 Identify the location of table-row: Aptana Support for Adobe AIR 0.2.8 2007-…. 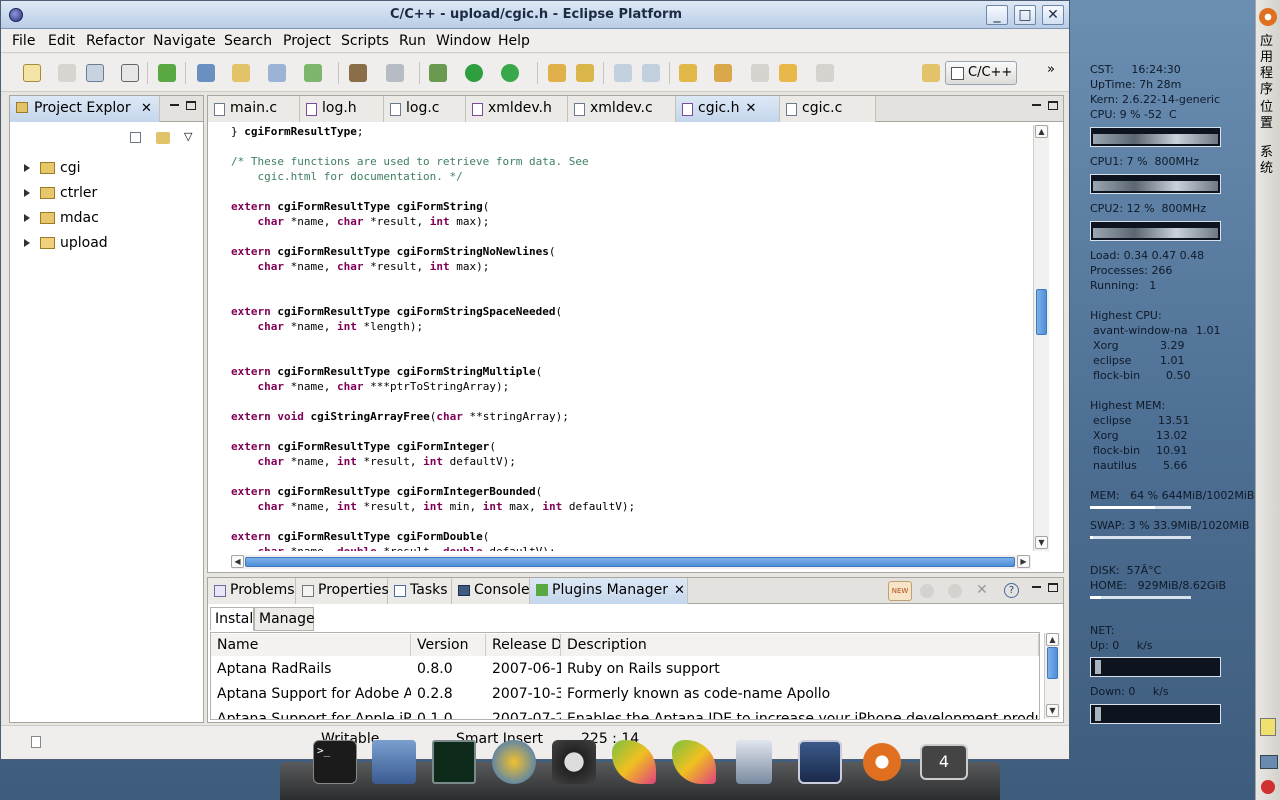
(625, 694).